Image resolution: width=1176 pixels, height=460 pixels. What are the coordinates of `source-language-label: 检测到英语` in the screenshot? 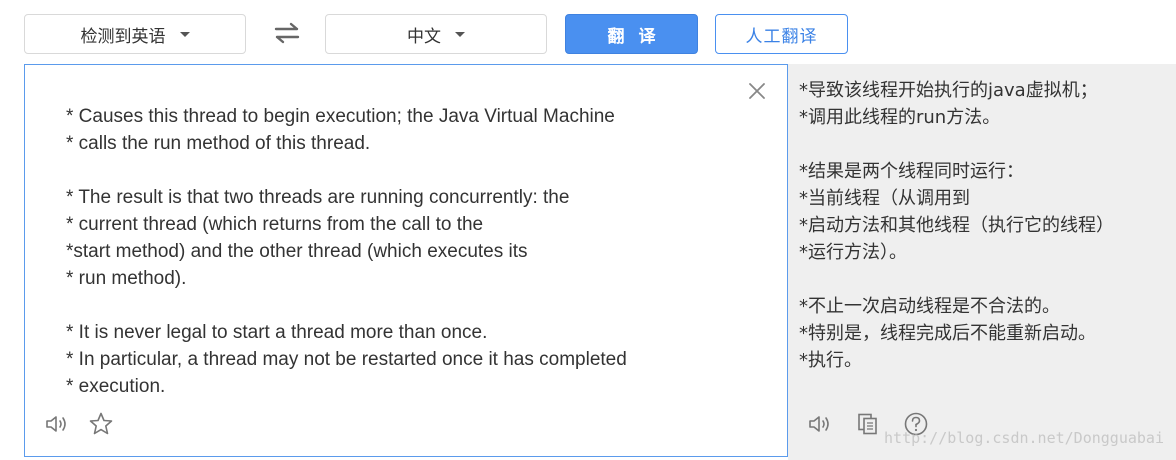 It's located at (123, 36).